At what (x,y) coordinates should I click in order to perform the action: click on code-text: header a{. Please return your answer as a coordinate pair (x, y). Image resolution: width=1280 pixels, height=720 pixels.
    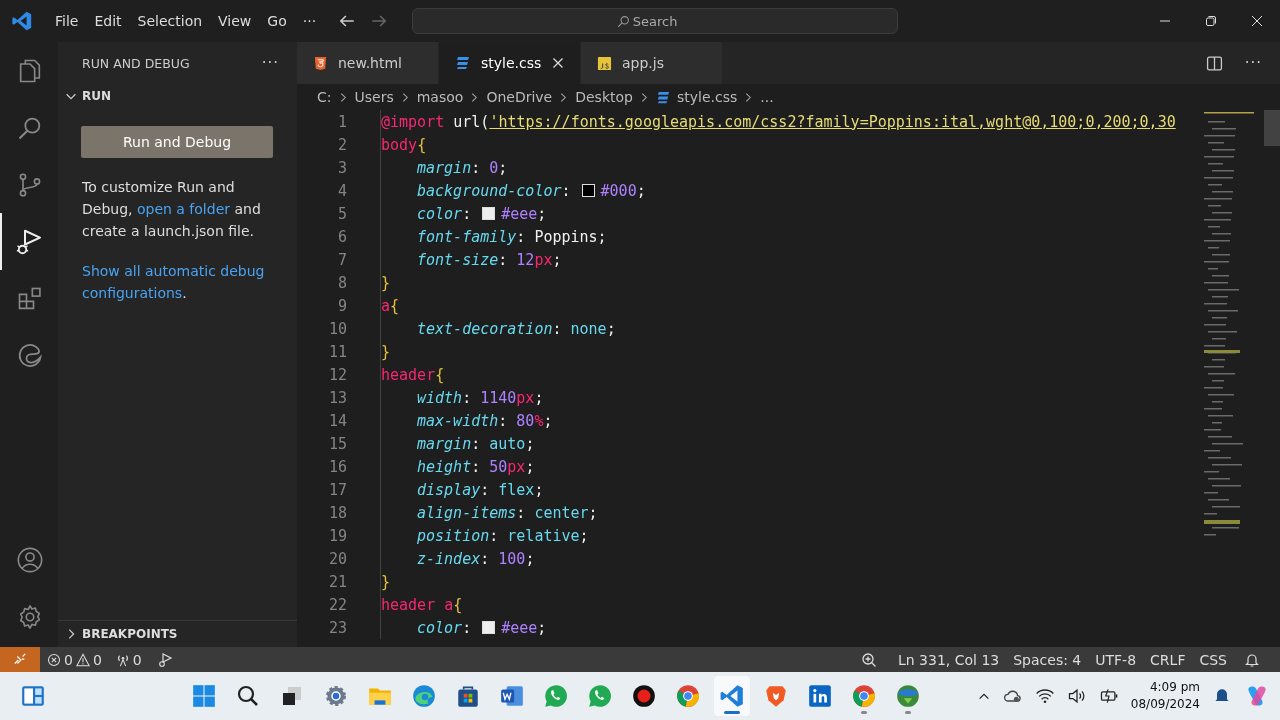
    Looking at the image, I should click on (422, 604).